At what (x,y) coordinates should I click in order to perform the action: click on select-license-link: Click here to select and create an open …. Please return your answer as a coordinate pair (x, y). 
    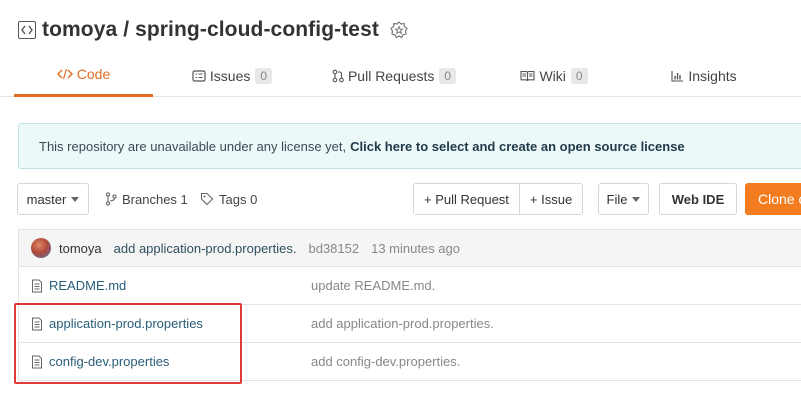
    Looking at the image, I should click on (517, 146).